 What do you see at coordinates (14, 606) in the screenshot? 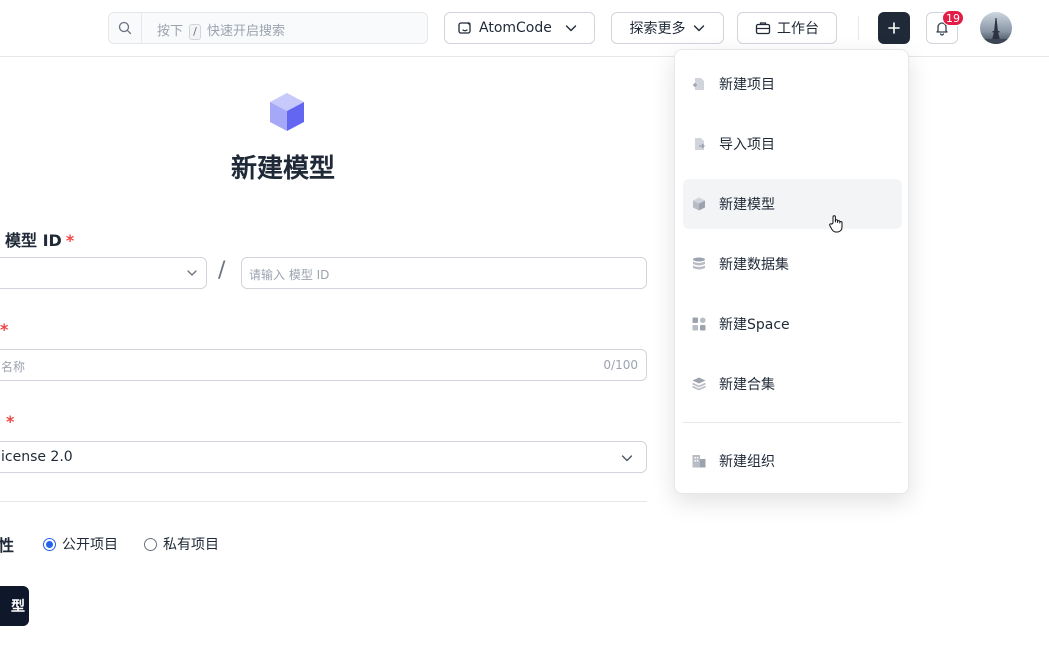
I see `create-model-button: 型` at bounding box center [14, 606].